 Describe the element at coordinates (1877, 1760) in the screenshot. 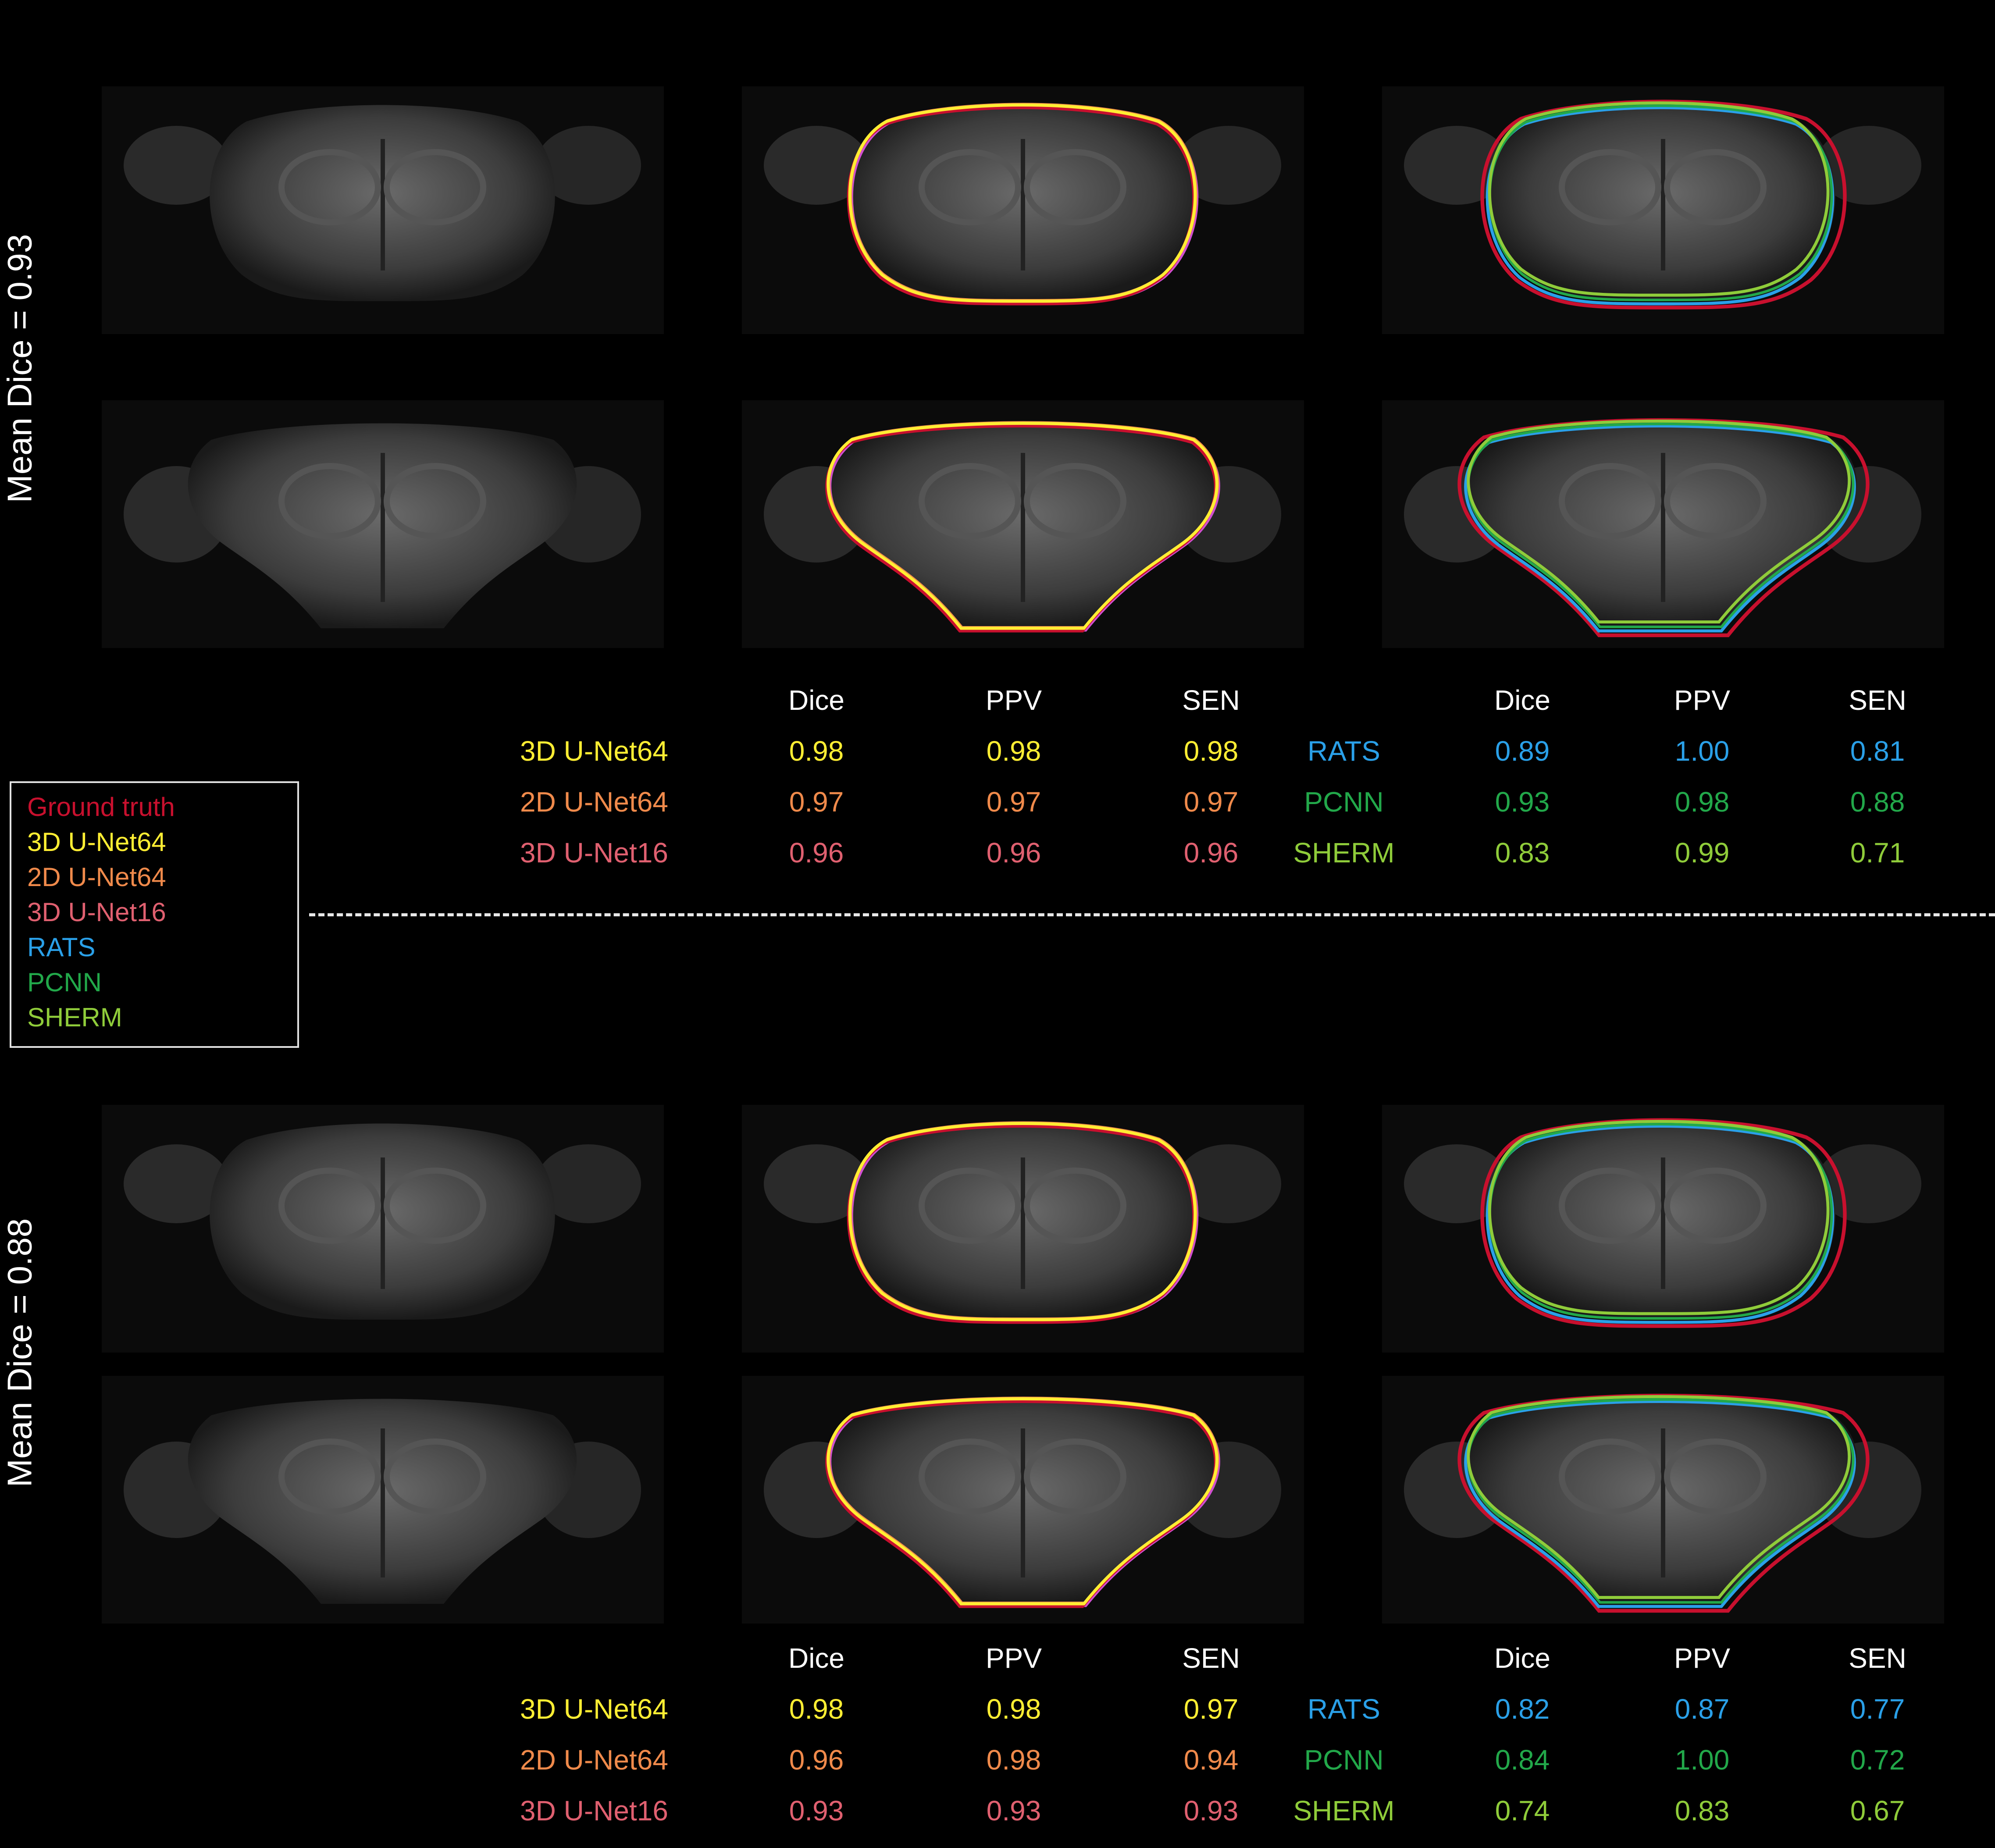

I see `metric-value: 0.72` at that location.